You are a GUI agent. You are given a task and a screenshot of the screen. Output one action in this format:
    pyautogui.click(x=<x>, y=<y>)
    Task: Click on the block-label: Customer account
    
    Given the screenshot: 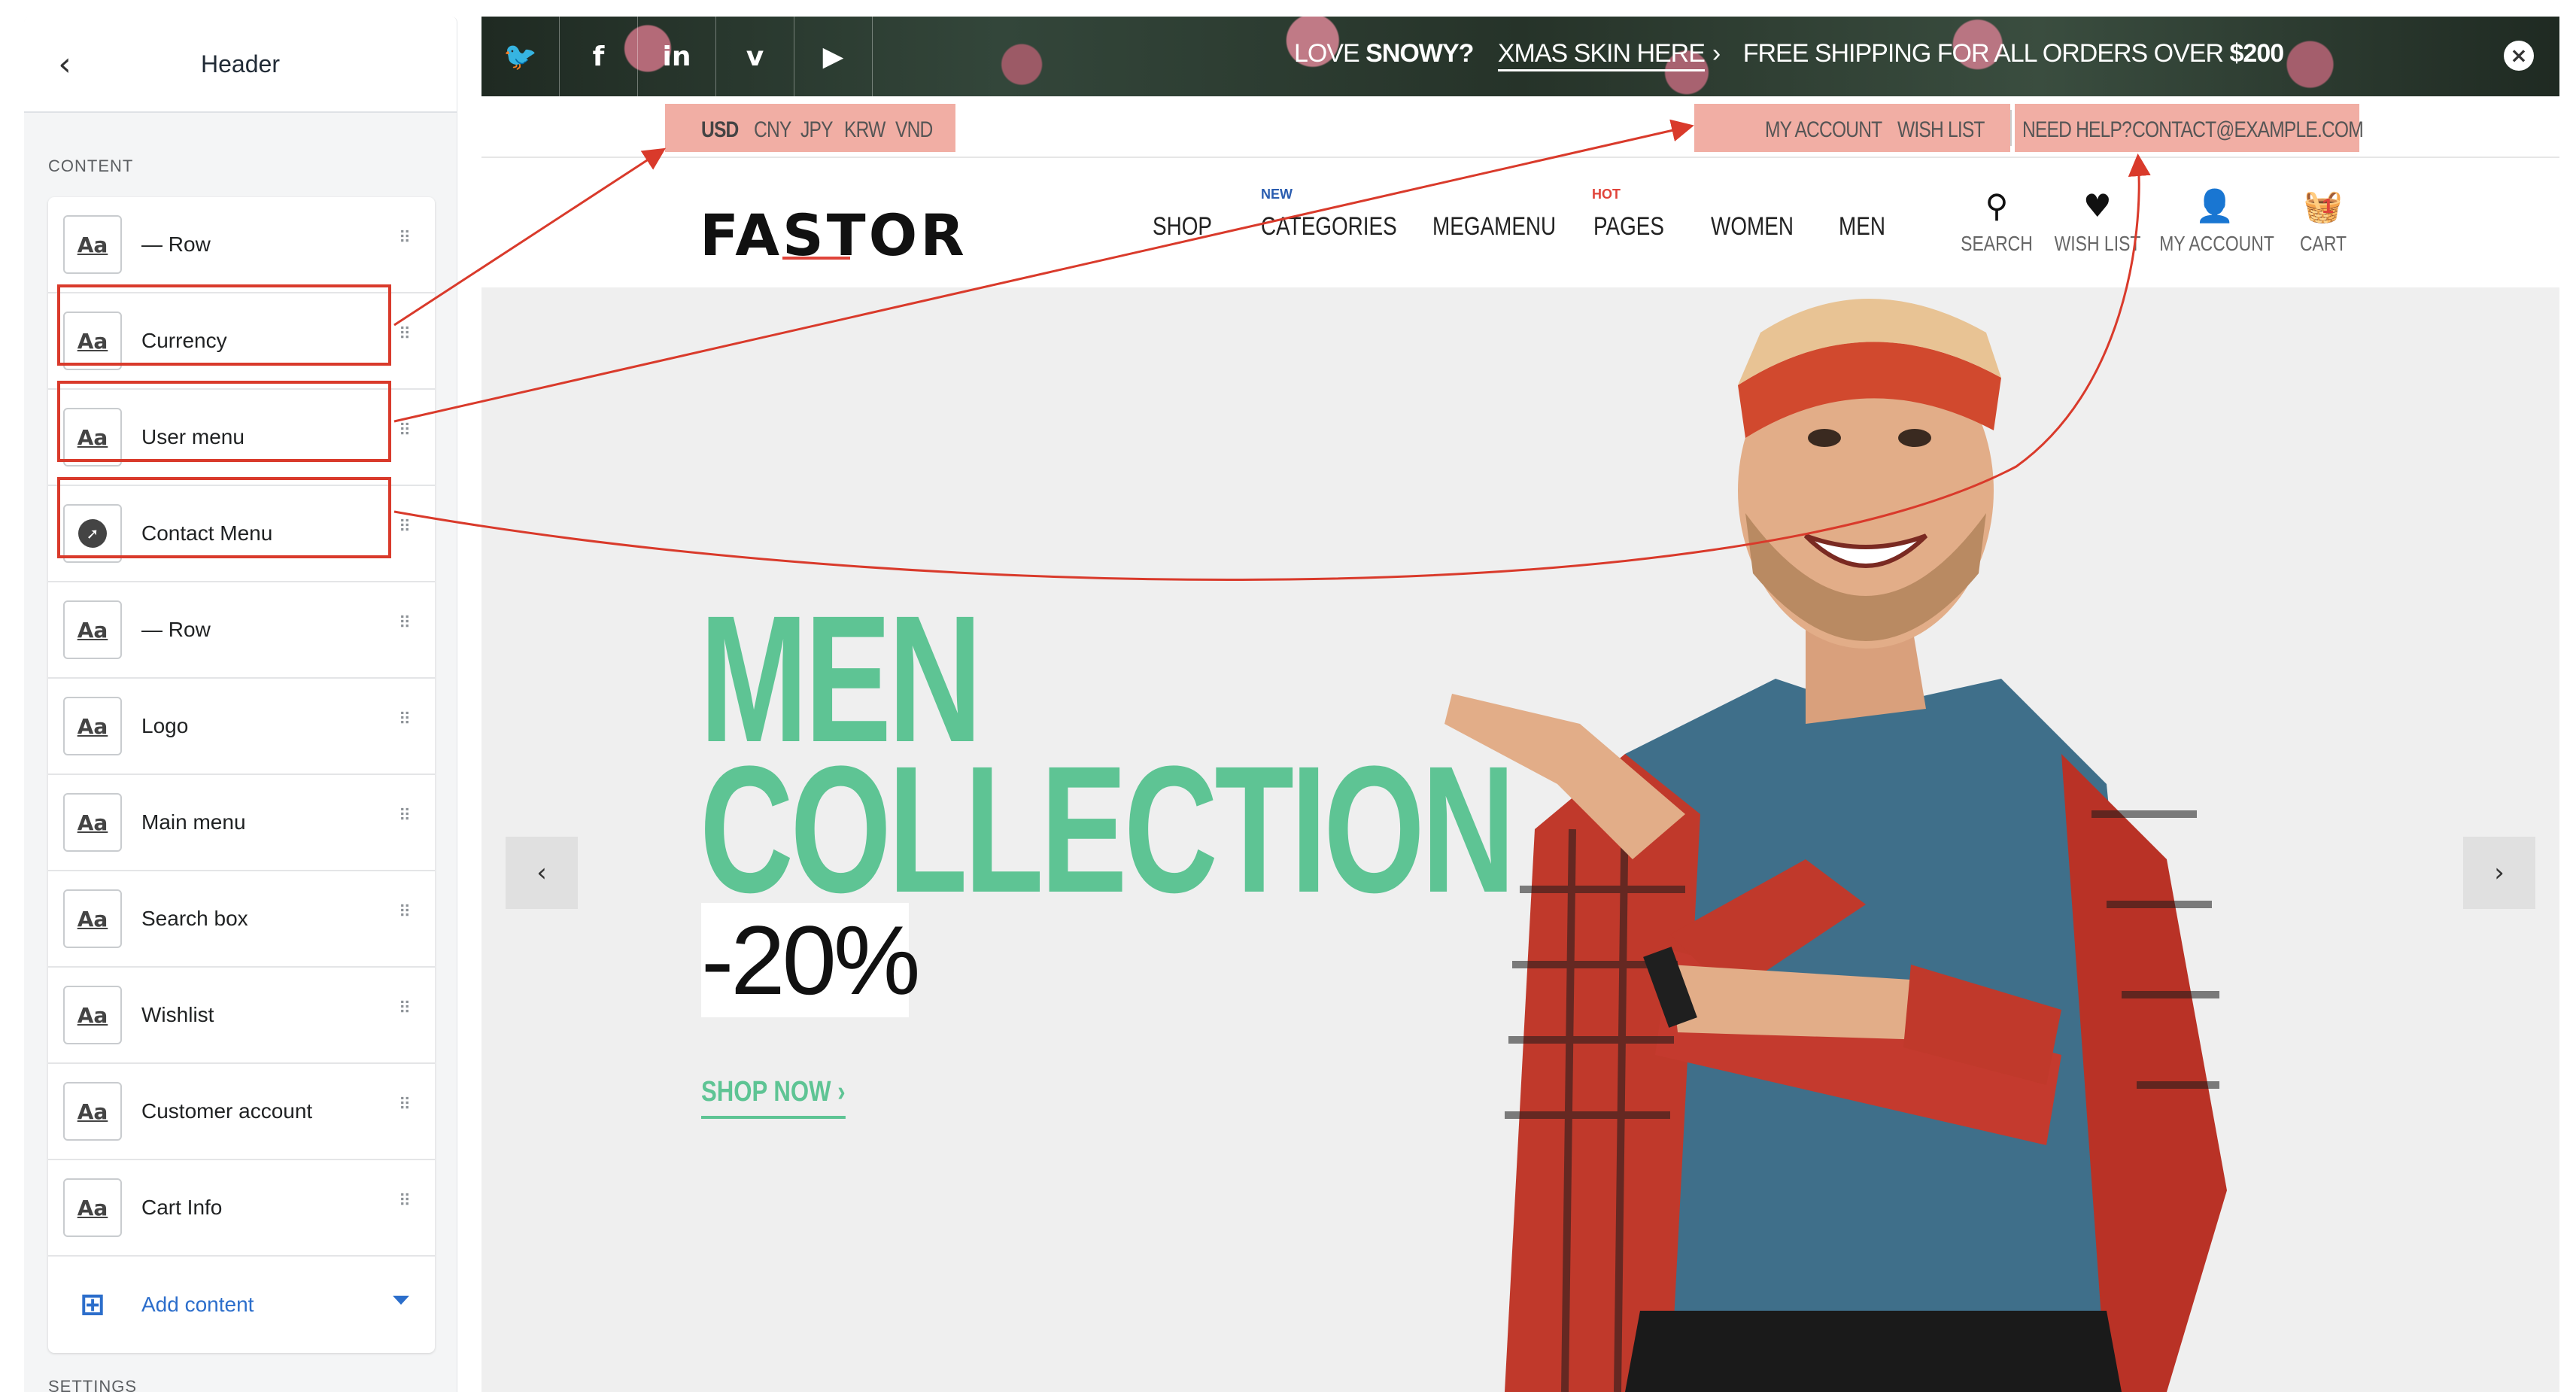 What is the action you would take?
    pyautogui.click(x=227, y=1111)
    